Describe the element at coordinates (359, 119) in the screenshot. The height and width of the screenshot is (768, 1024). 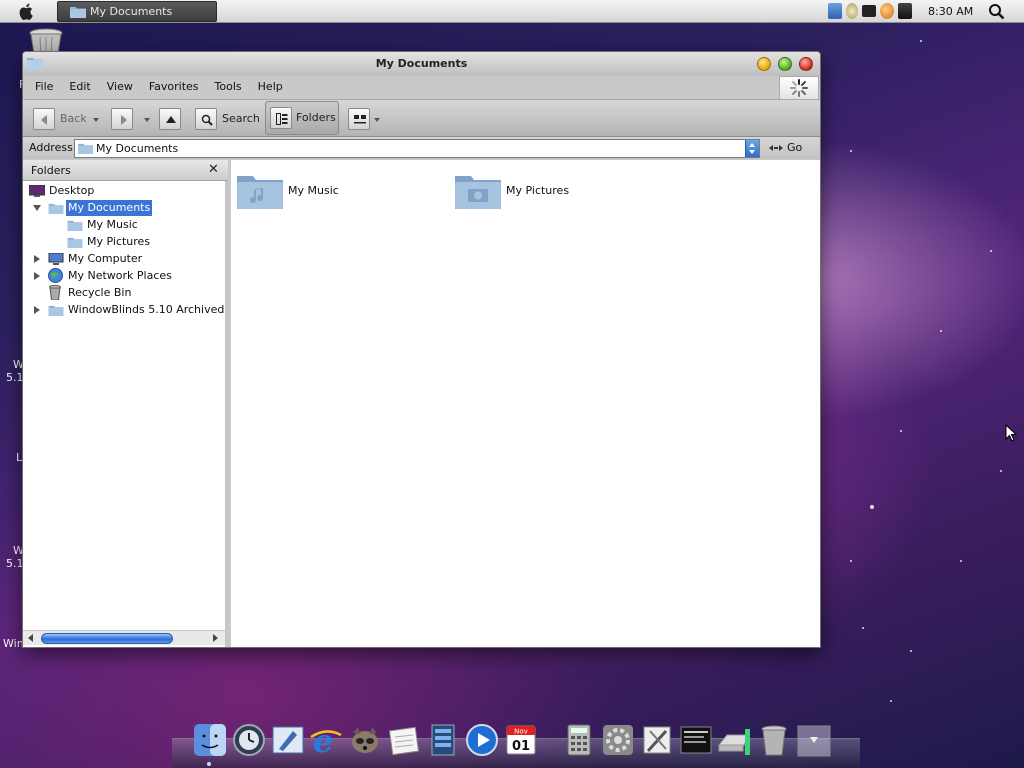
I see `views-button` at that location.